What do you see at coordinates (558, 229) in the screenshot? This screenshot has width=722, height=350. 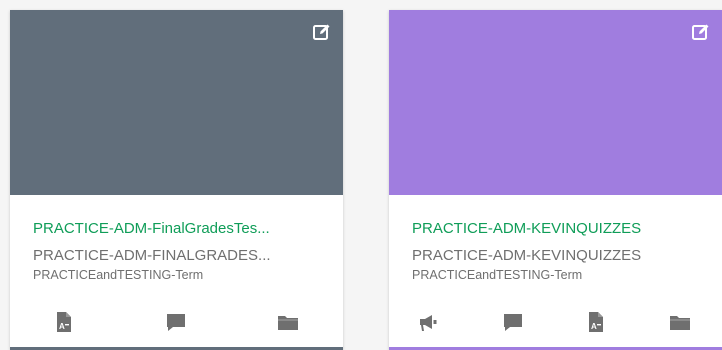 I see `course-title-link: PRACTICE-ADM-KEVINQUIZZES` at bounding box center [558, 229].